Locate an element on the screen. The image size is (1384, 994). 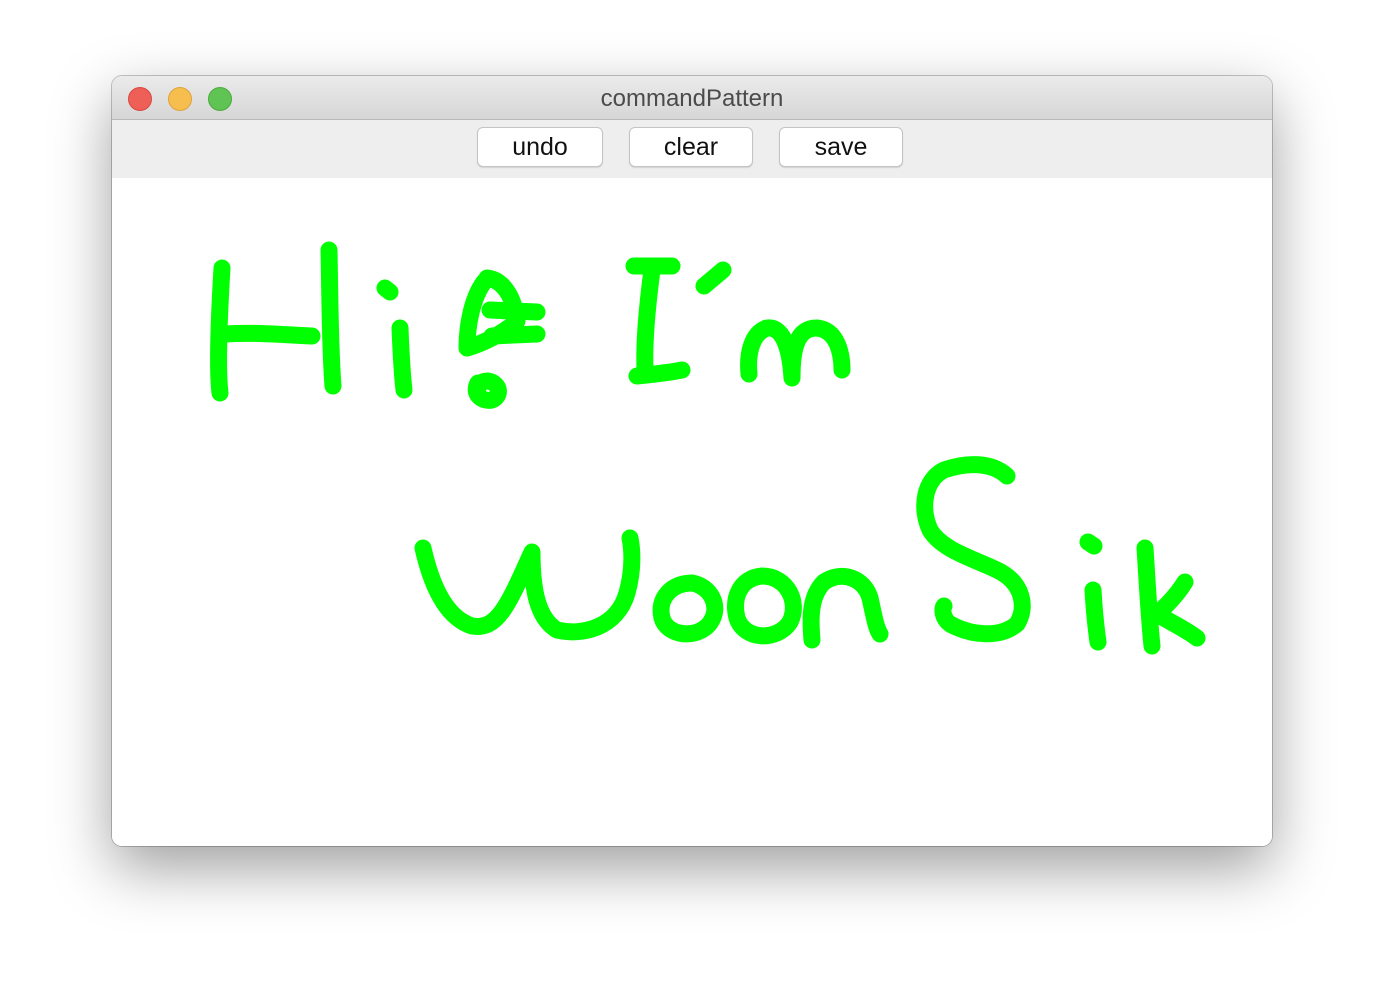
stroke-letter-i2-dot is located at coordinates (1091, 544).